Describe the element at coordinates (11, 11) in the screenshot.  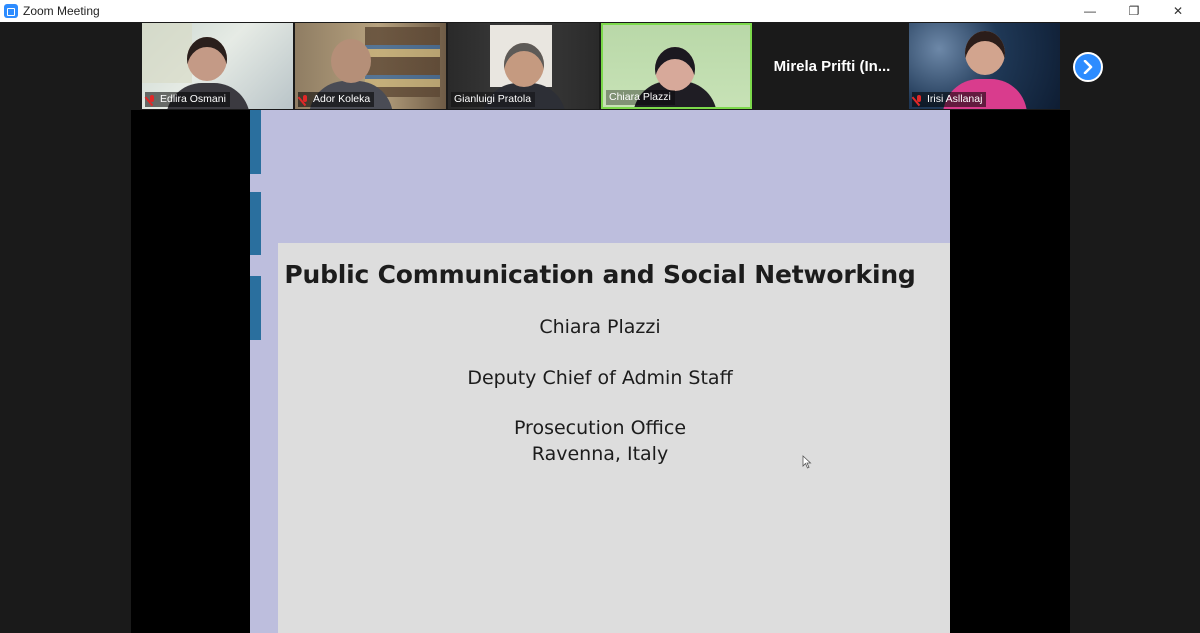
I see `zoom-app-icon` at that location.